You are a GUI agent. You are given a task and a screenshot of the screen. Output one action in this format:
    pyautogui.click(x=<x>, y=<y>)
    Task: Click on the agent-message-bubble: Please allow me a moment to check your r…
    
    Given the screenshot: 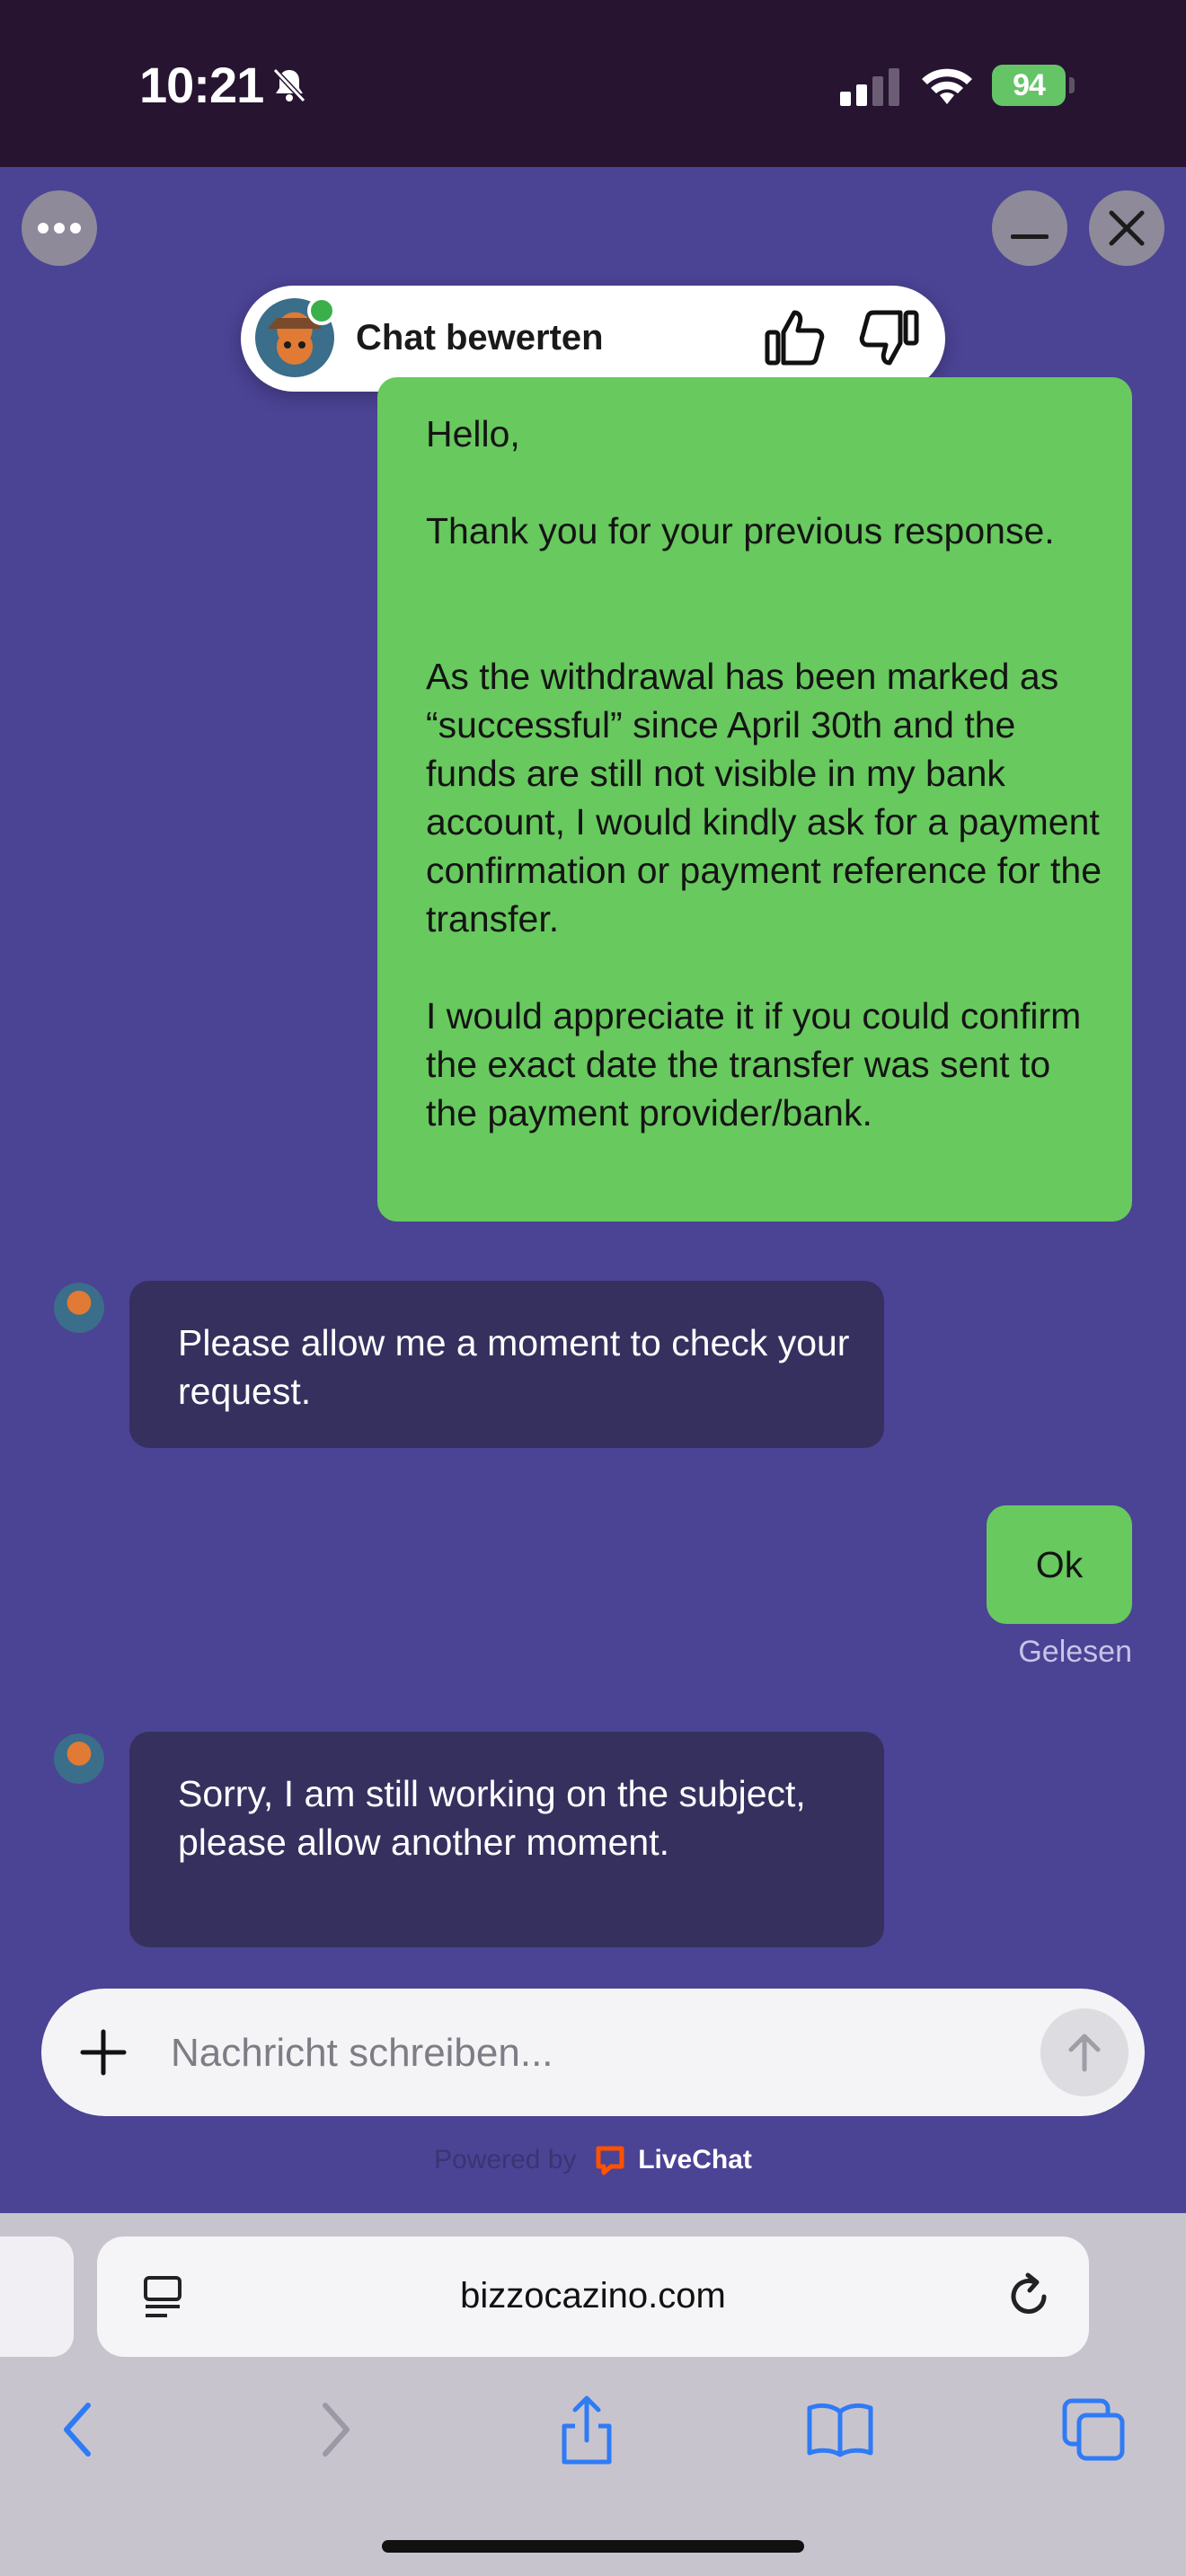 What is the action you would take?
    pyautogui.click(x=506, y=1364)
    